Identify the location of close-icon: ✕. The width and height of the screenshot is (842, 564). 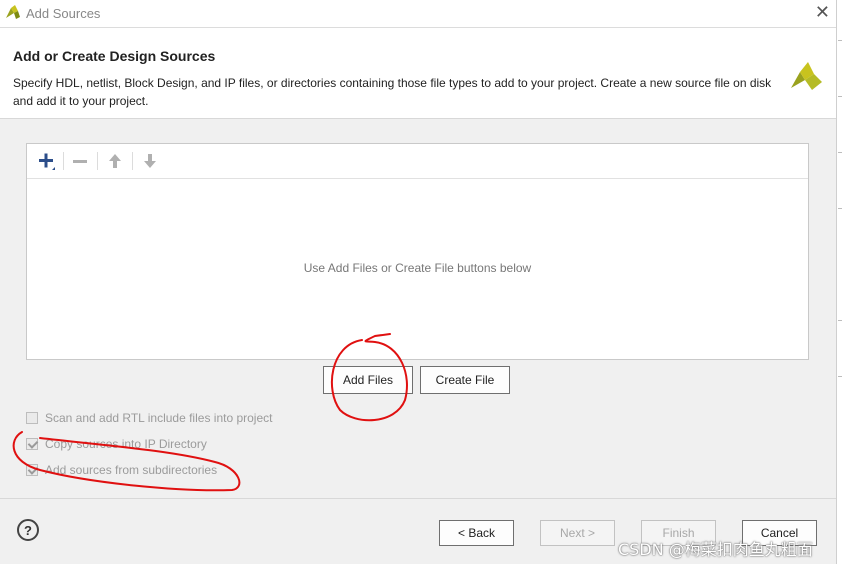
(822, 12).